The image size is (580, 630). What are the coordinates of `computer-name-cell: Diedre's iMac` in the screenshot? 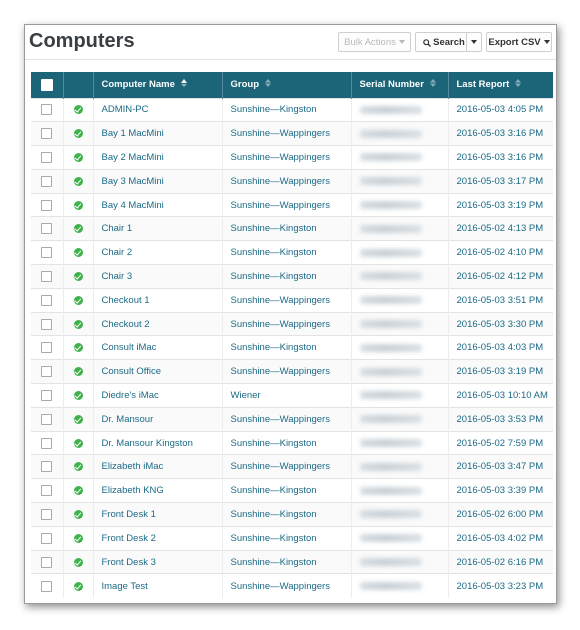 It's located at (158, 395).